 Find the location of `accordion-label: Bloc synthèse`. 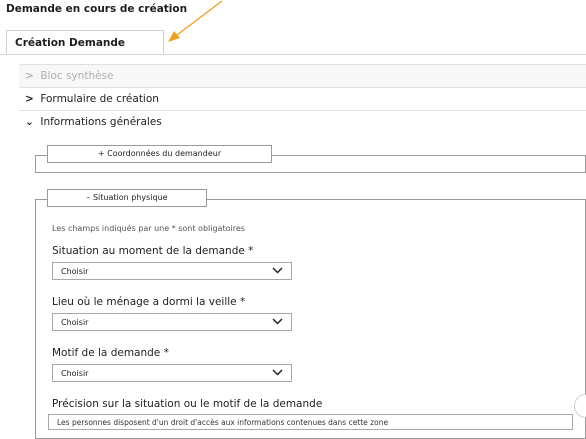

accordion-label: Bloc synthèse is located at coordinates (77, 76).